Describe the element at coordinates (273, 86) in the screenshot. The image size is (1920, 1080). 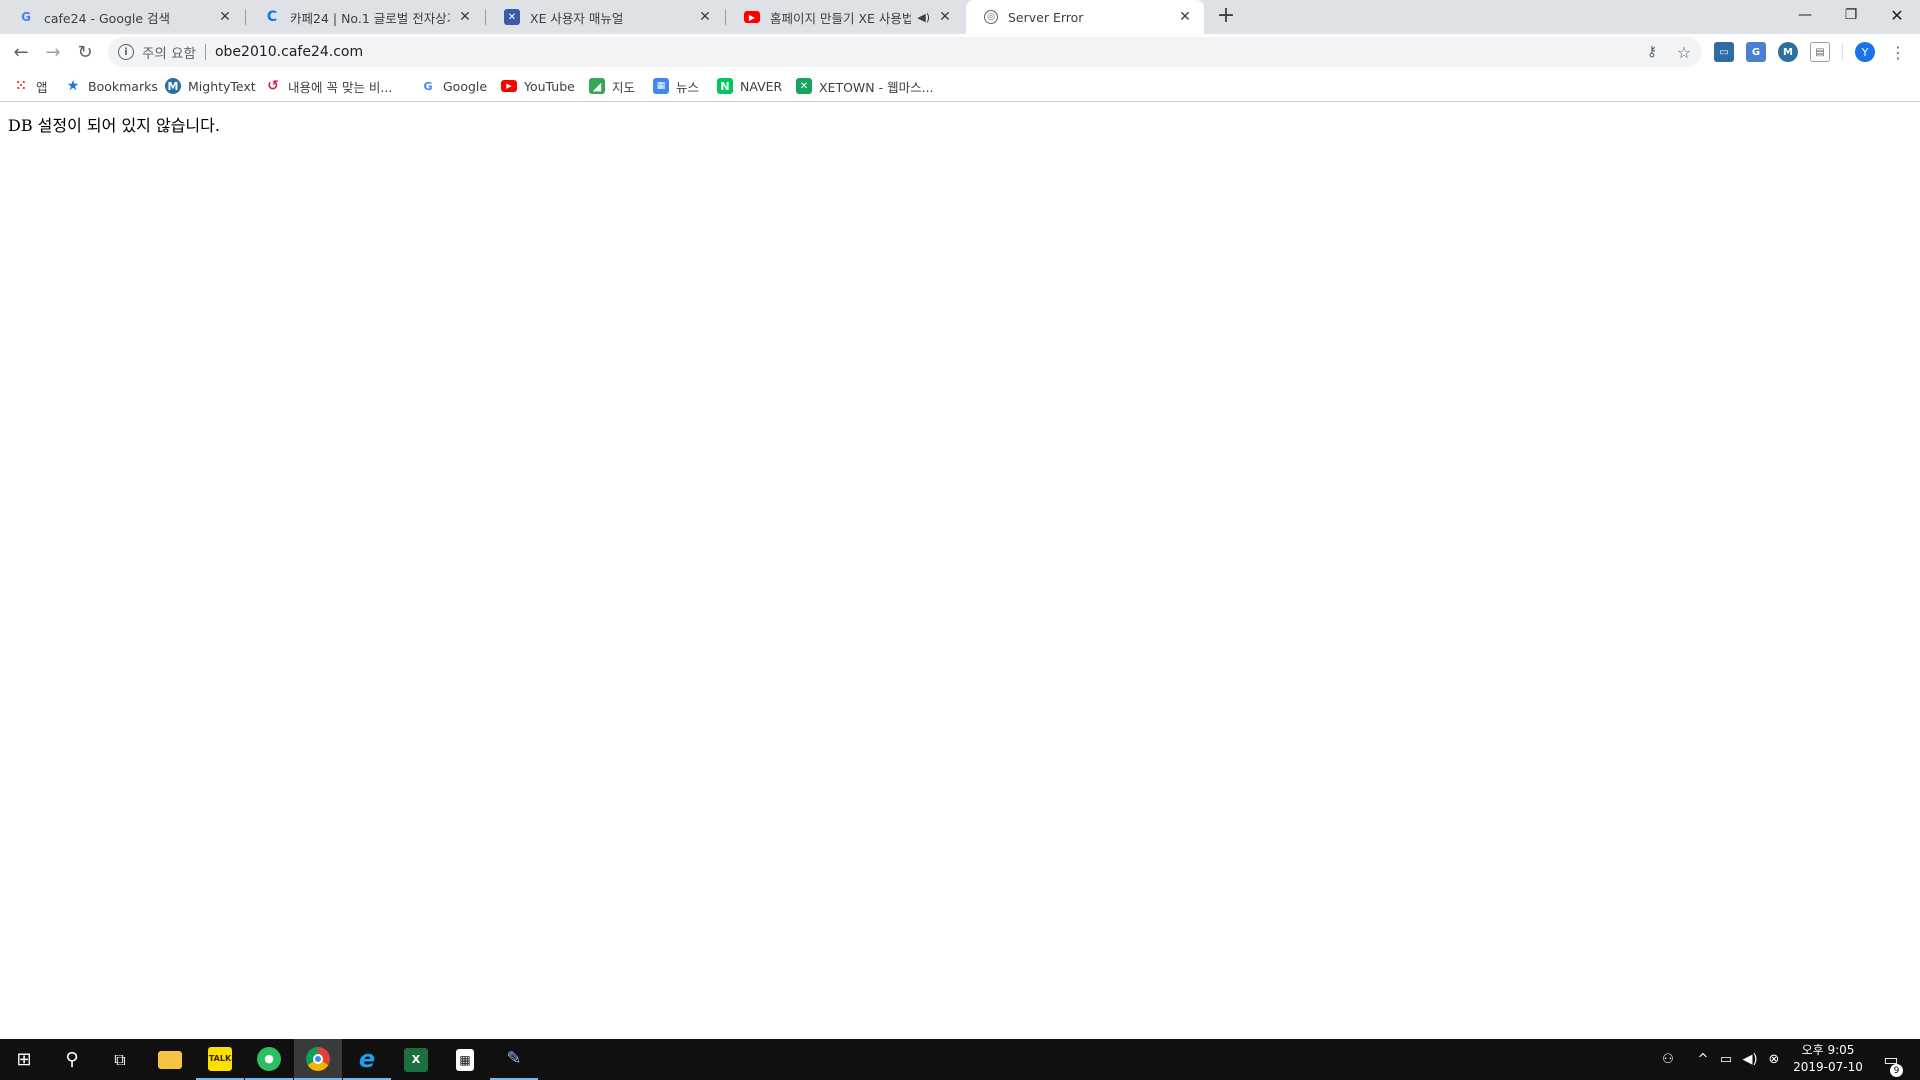
I see `circle-arrow-icon: ↺` at that location.